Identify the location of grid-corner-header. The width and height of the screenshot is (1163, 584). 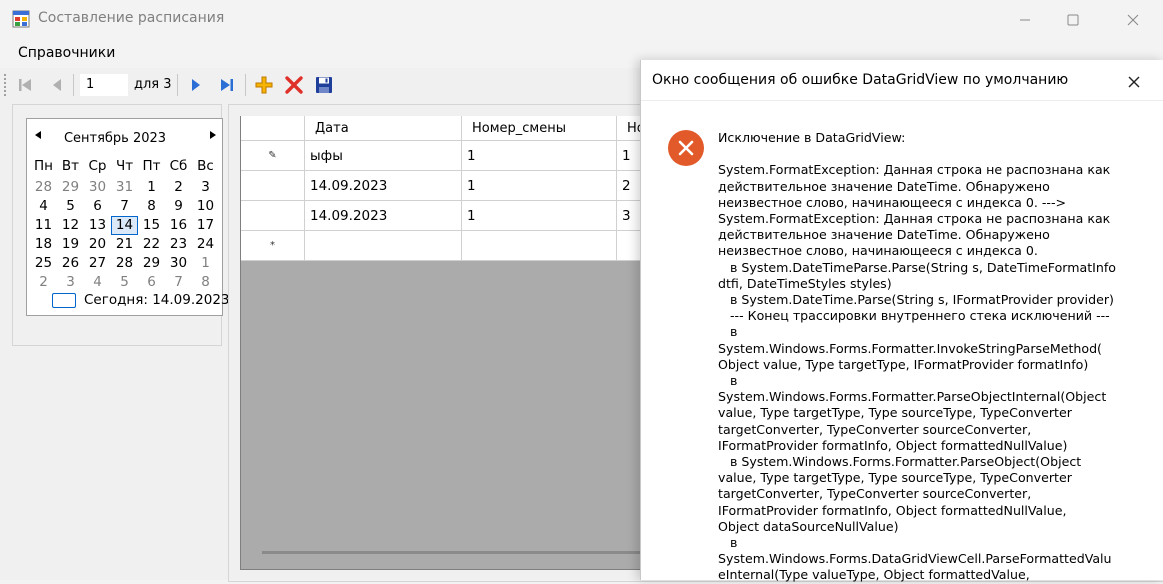
(273, 128).